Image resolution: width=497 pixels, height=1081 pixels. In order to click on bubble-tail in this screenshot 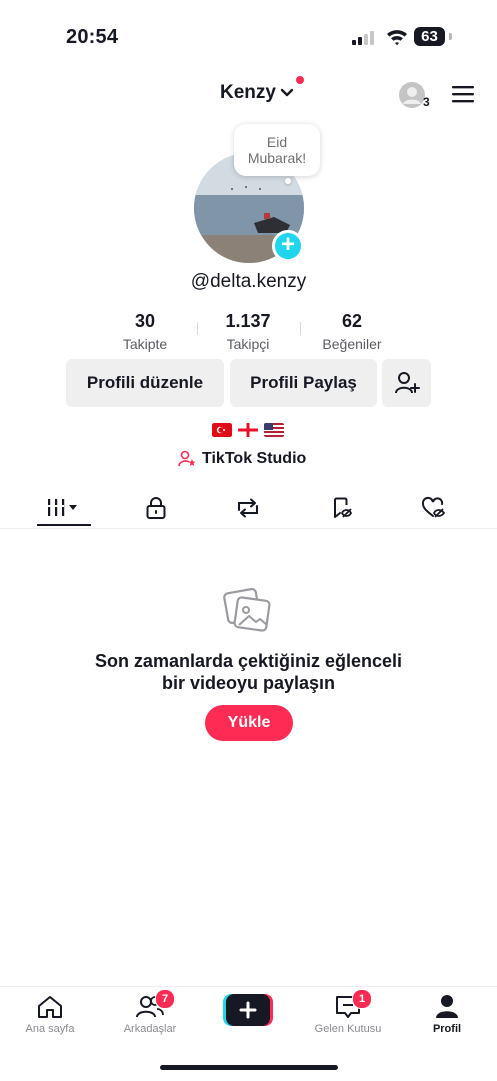, I will do `click(288, 181)`.